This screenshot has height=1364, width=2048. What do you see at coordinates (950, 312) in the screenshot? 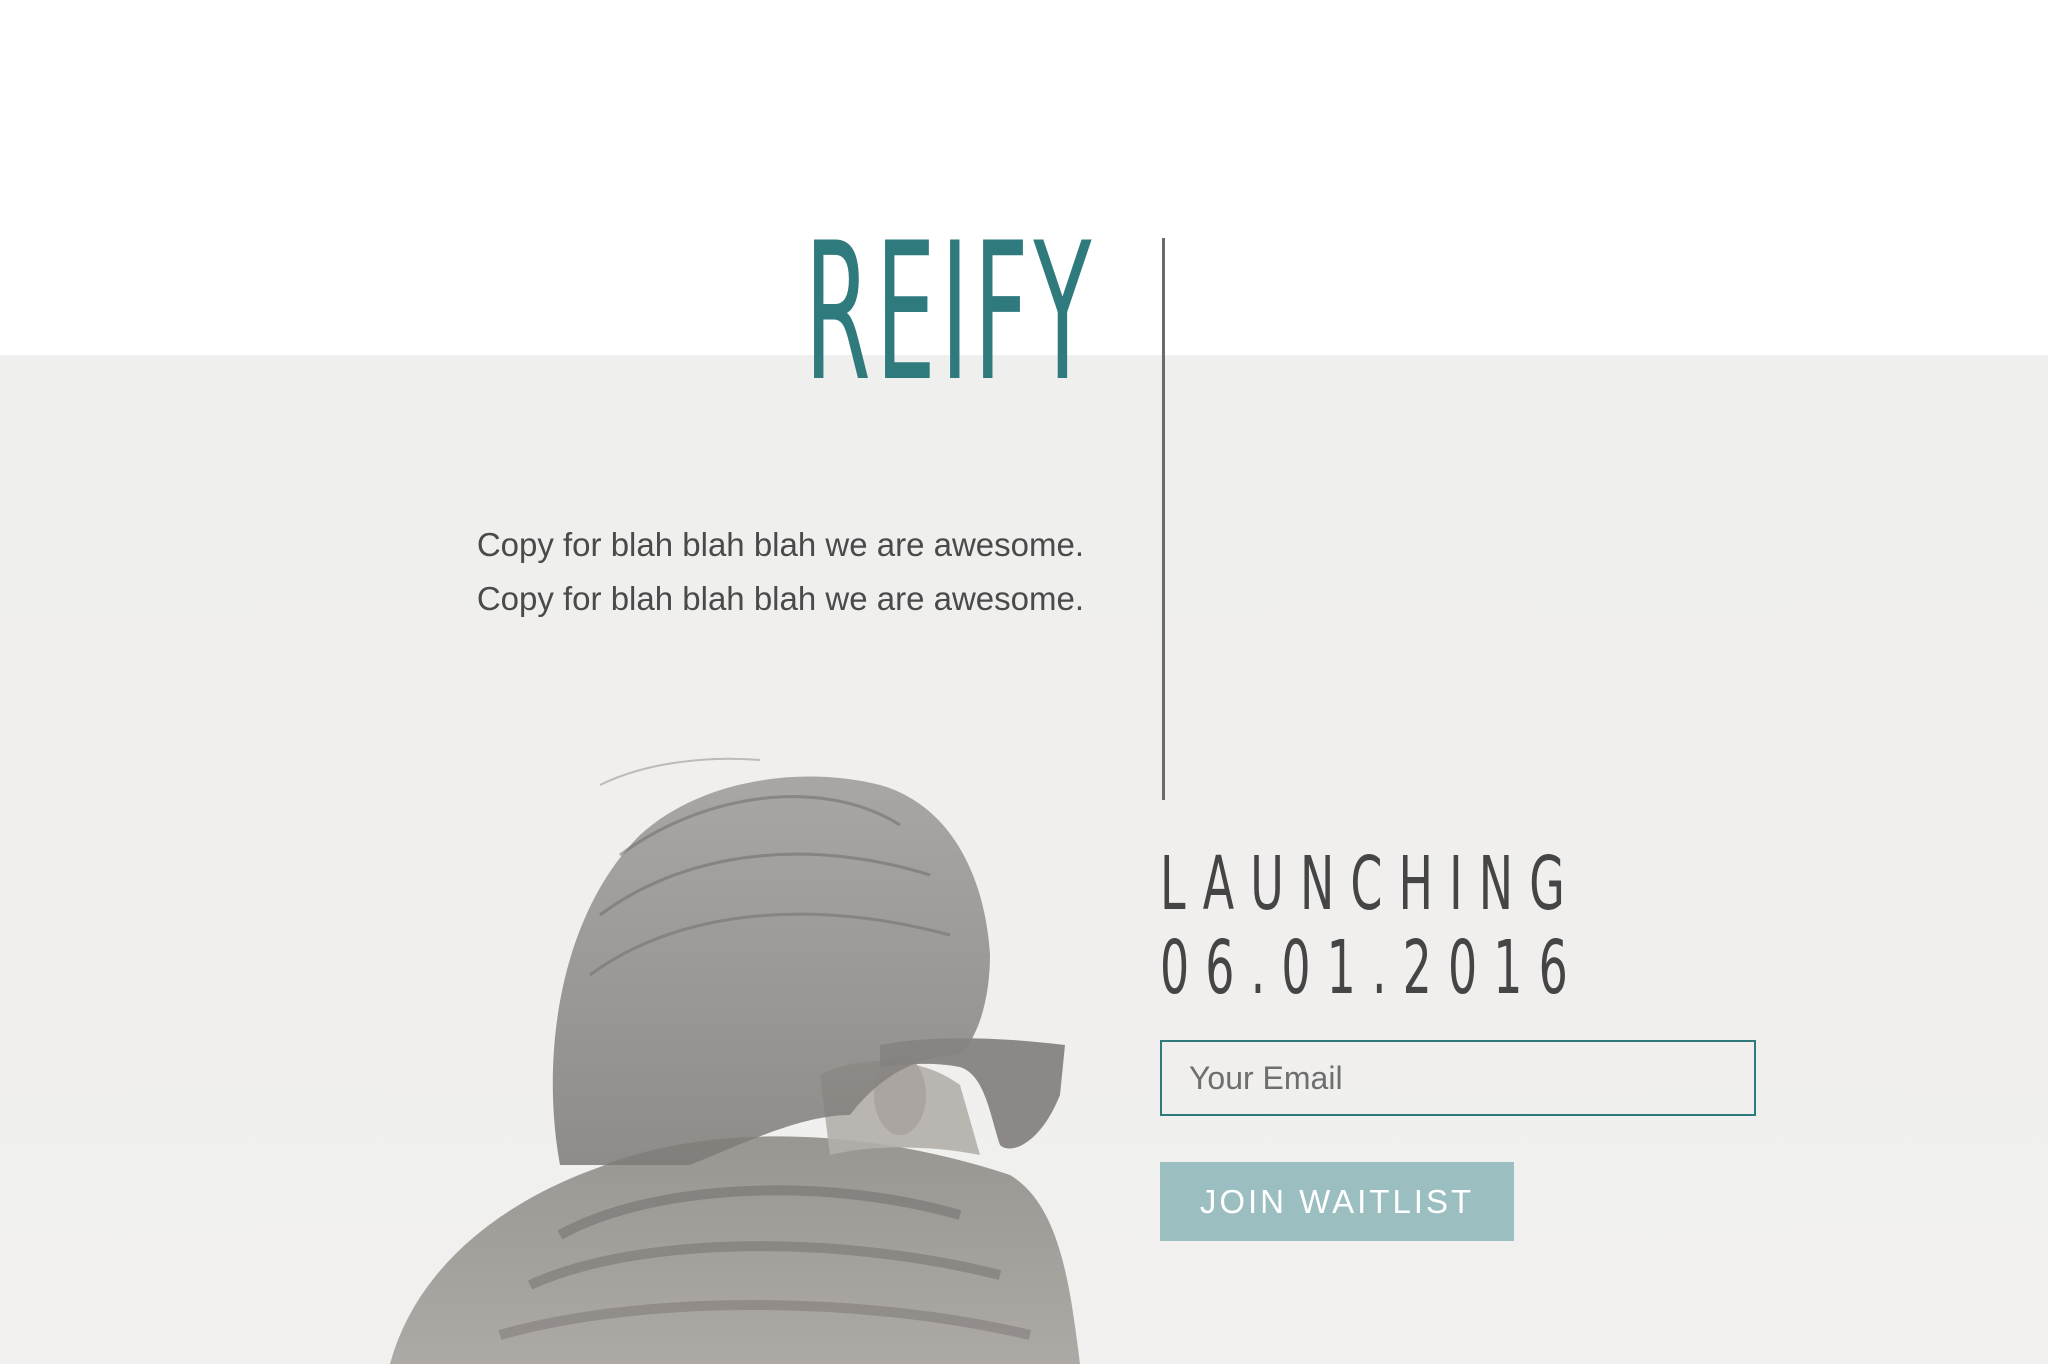
I see `brand-wordmark: REIFY` at bounding box center [950, 312].